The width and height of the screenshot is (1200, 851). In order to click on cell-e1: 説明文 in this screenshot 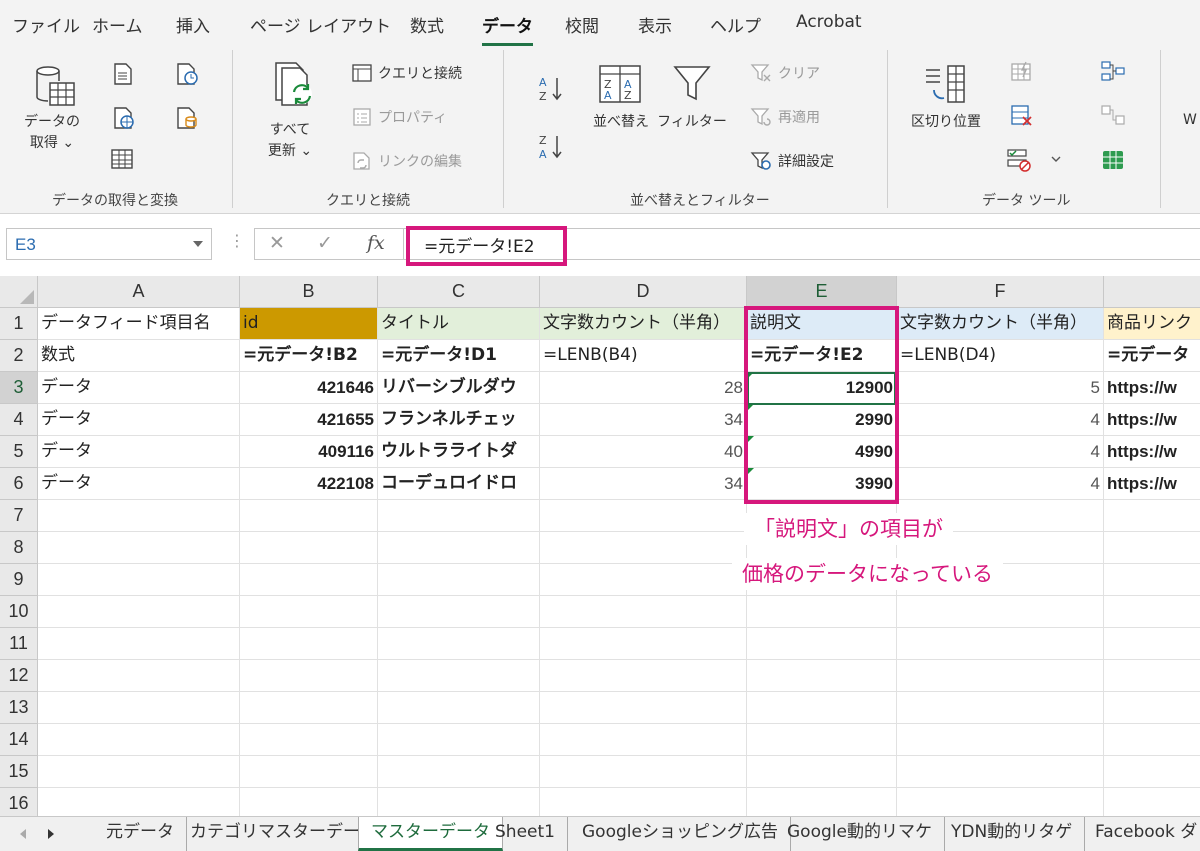, I will do `click(822, 324)`.